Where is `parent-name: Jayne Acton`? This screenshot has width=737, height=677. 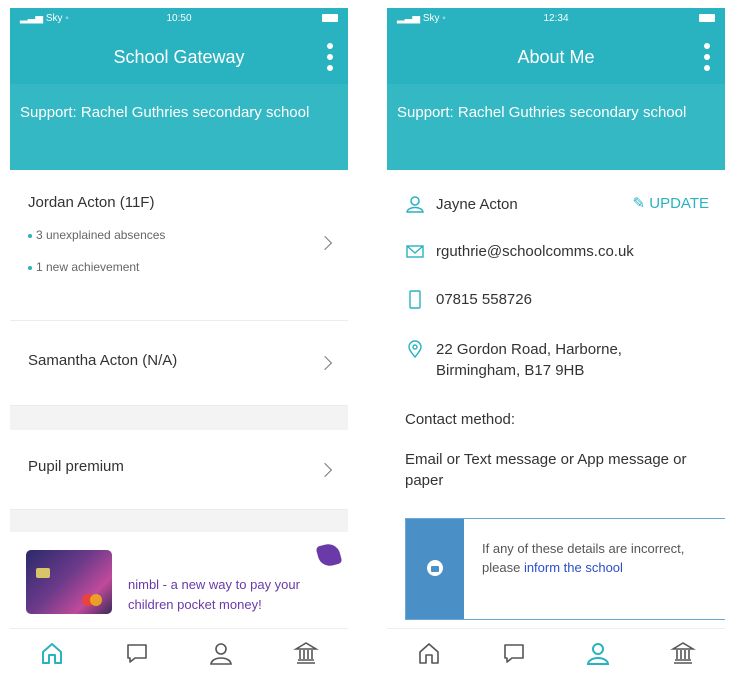
parent-name: Jayne Acton is located at coordinates (477, 204).